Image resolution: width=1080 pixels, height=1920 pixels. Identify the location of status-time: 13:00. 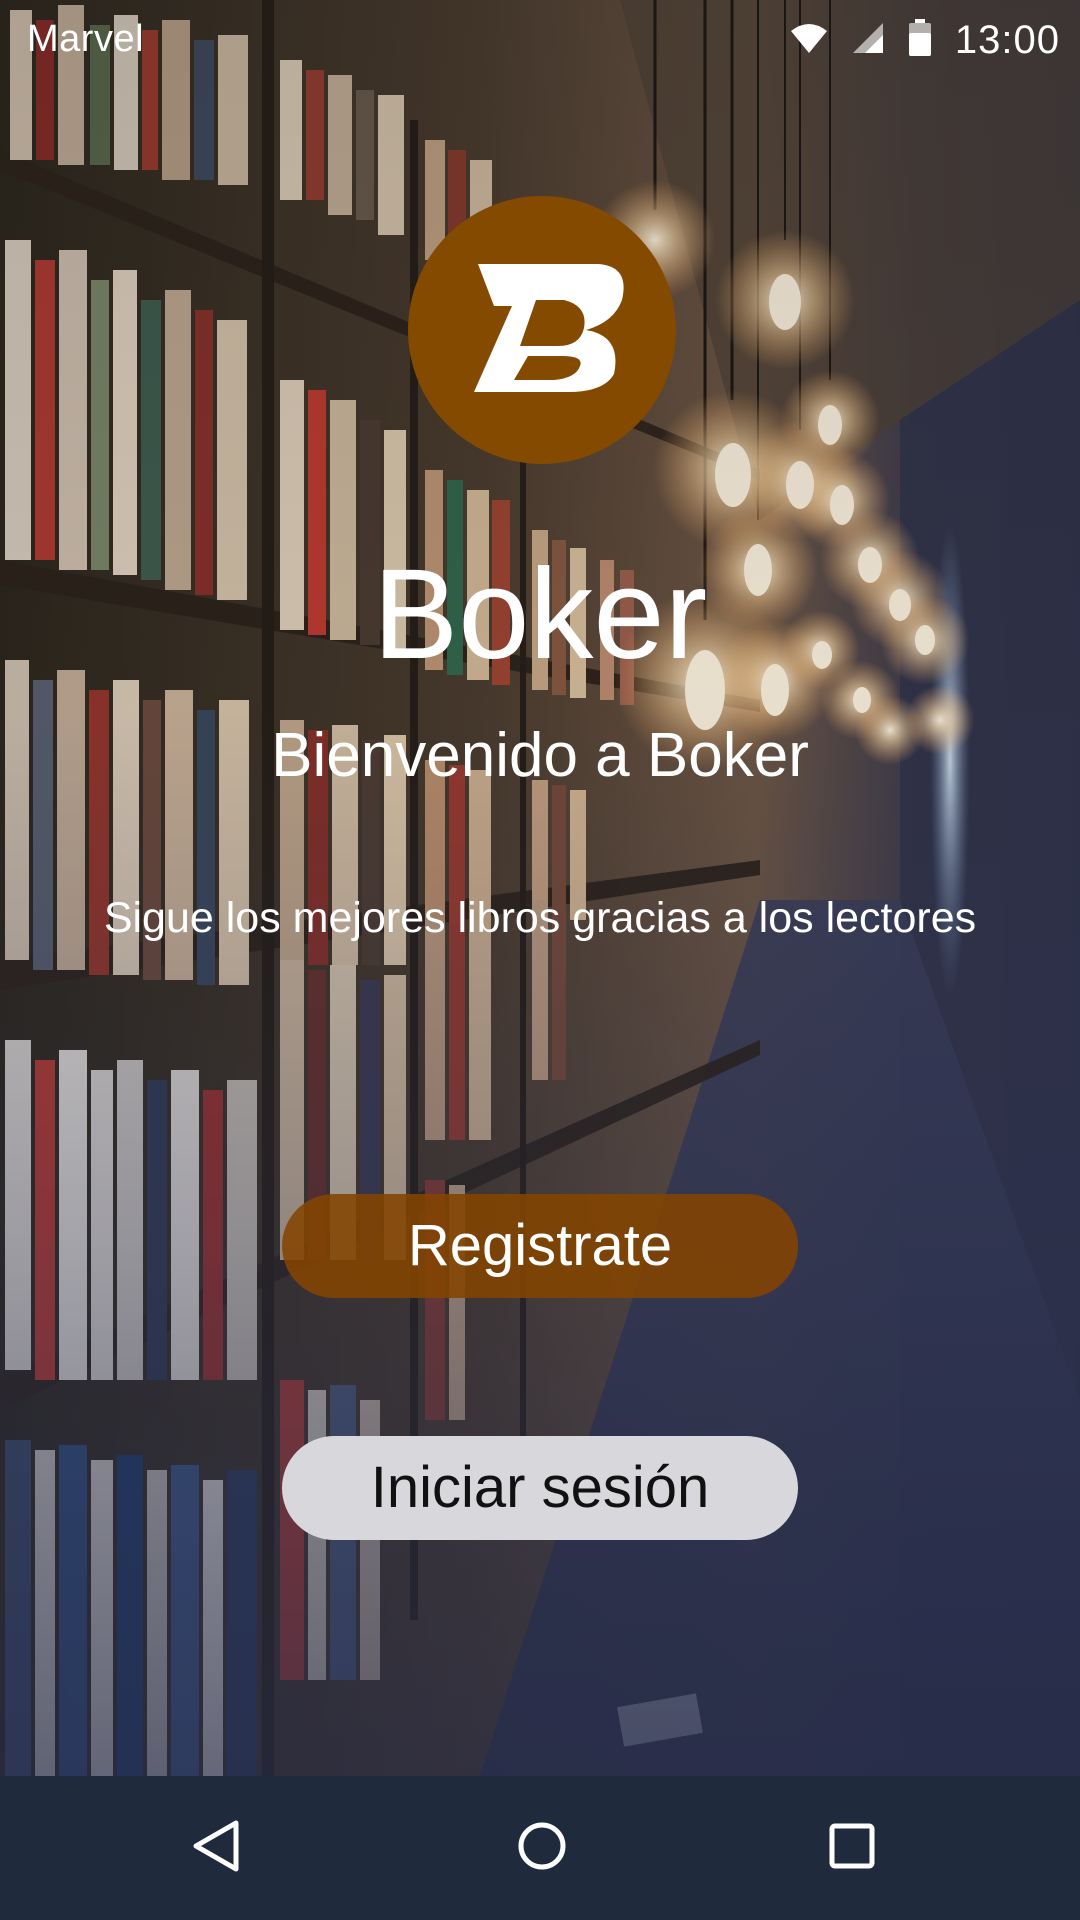
(1007, 39).